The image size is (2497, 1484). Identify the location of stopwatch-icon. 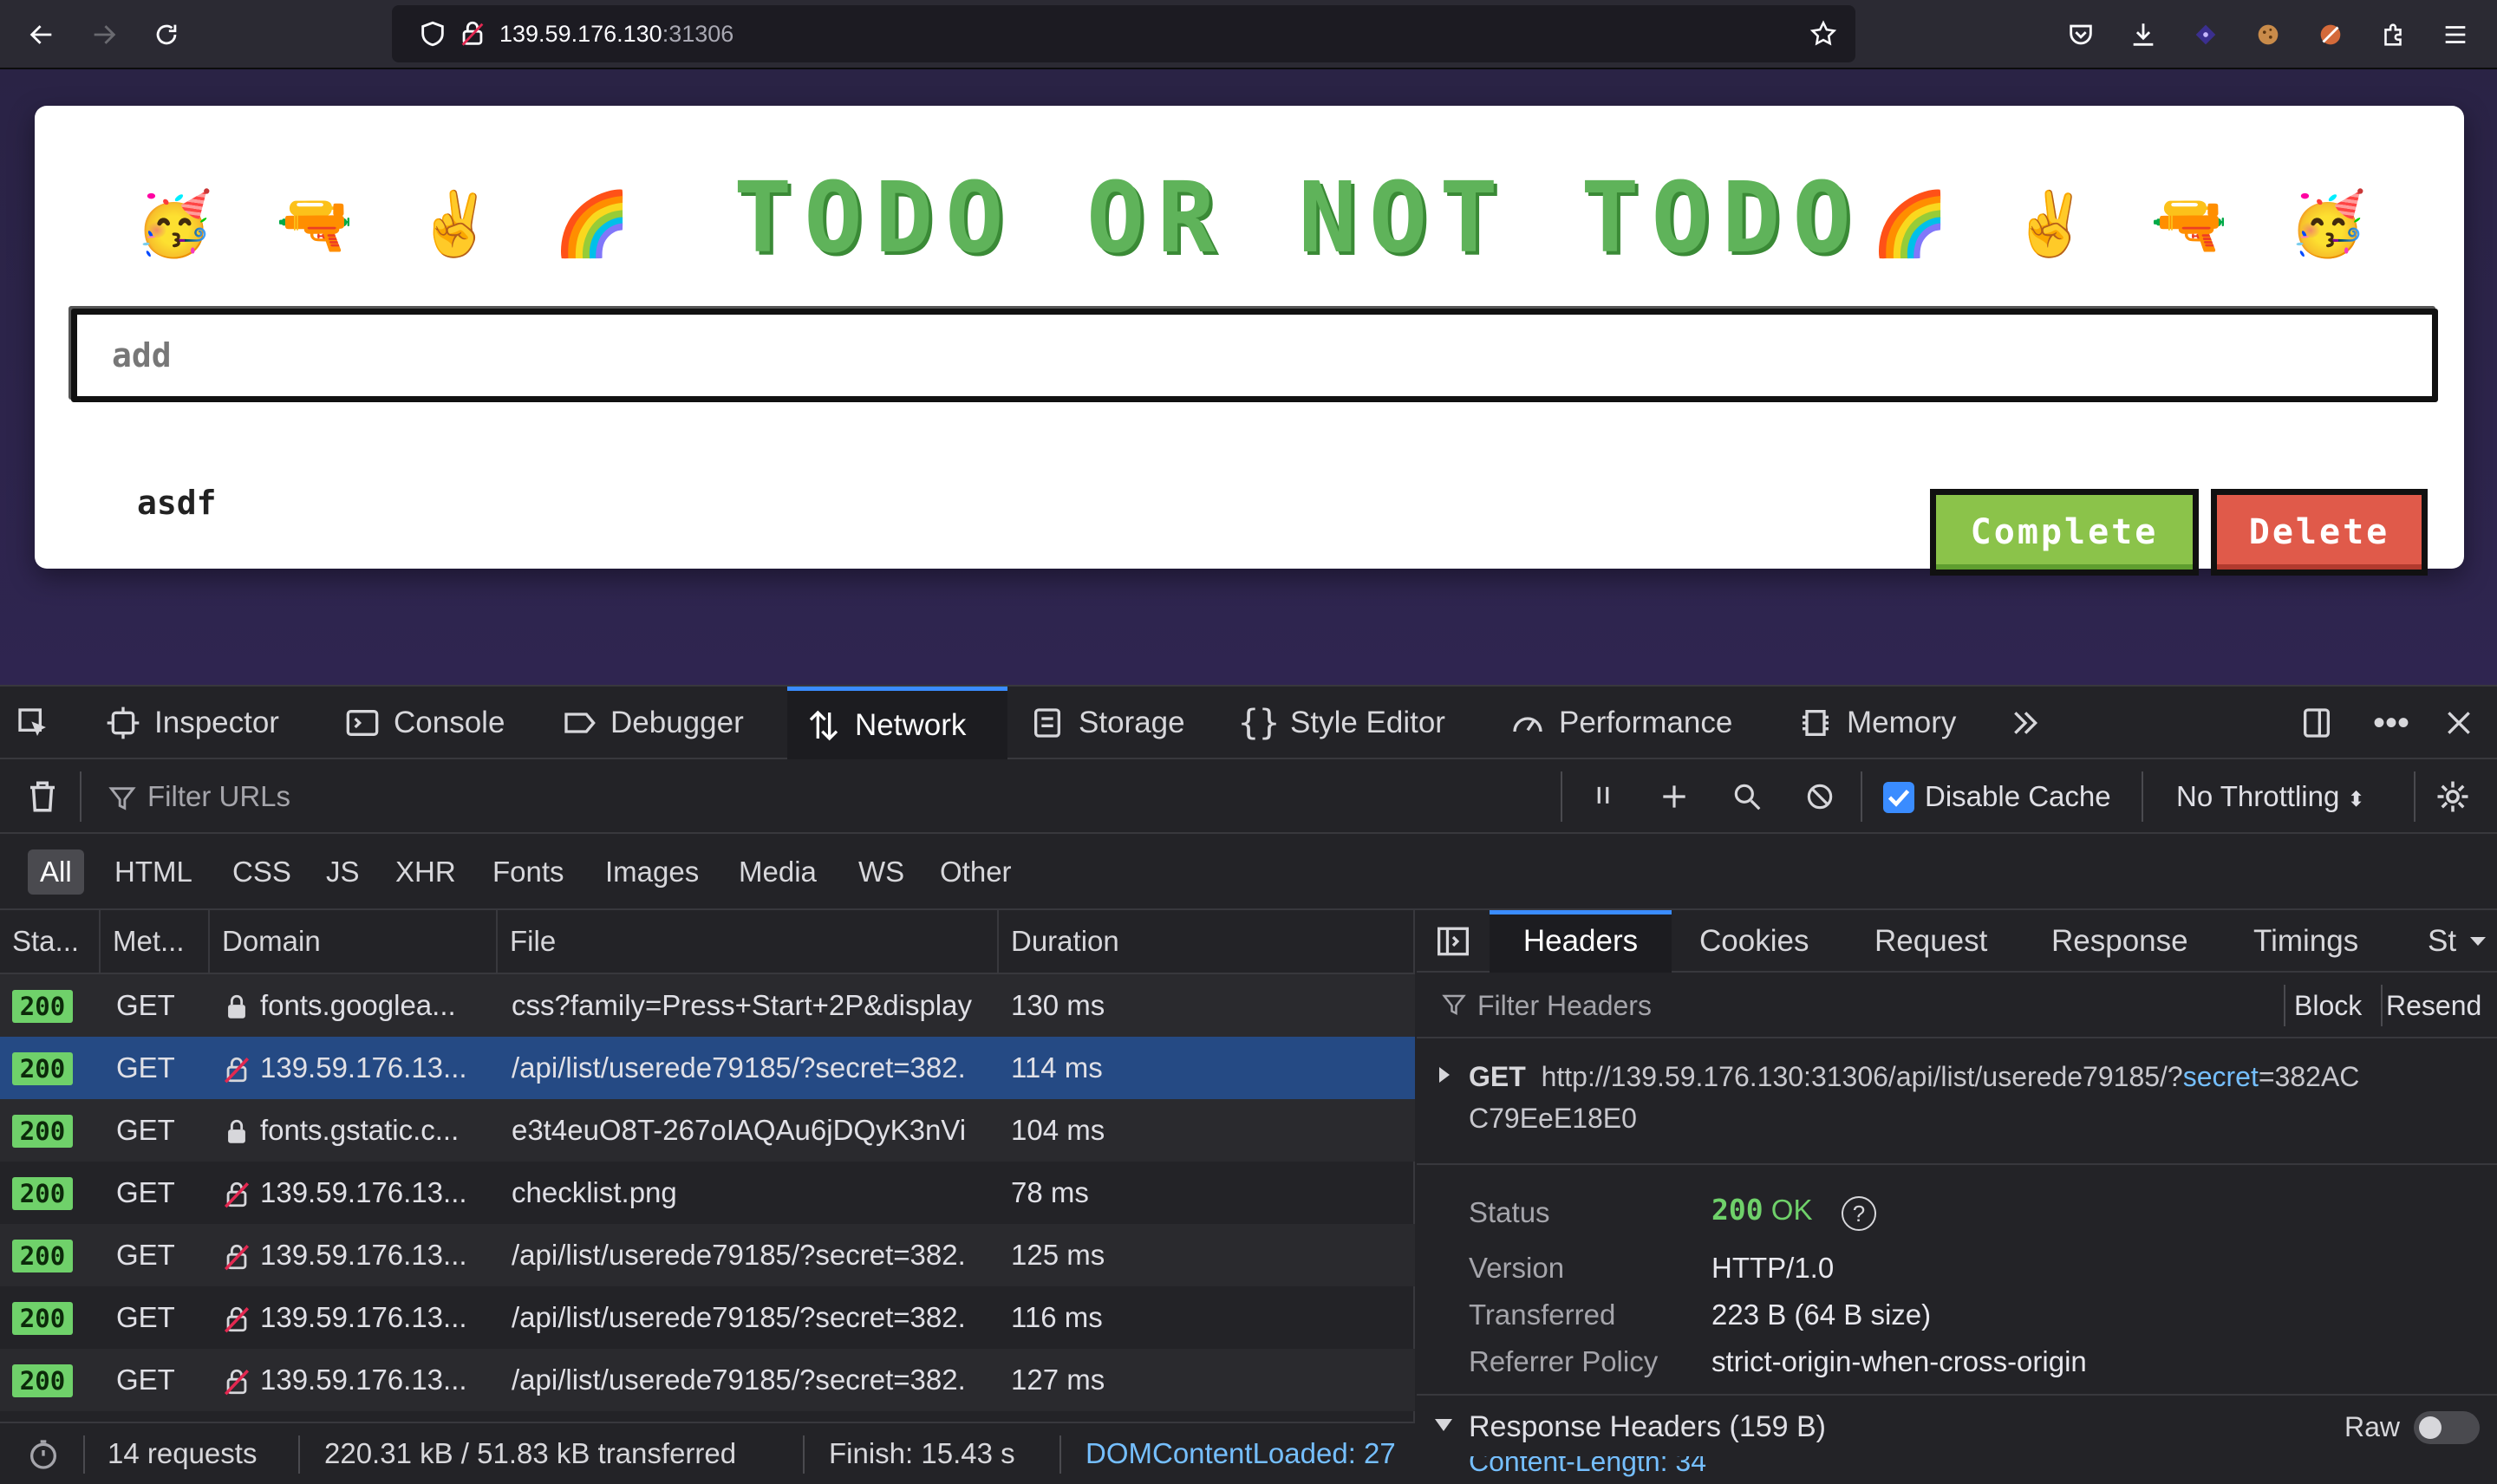
(43, 1454).